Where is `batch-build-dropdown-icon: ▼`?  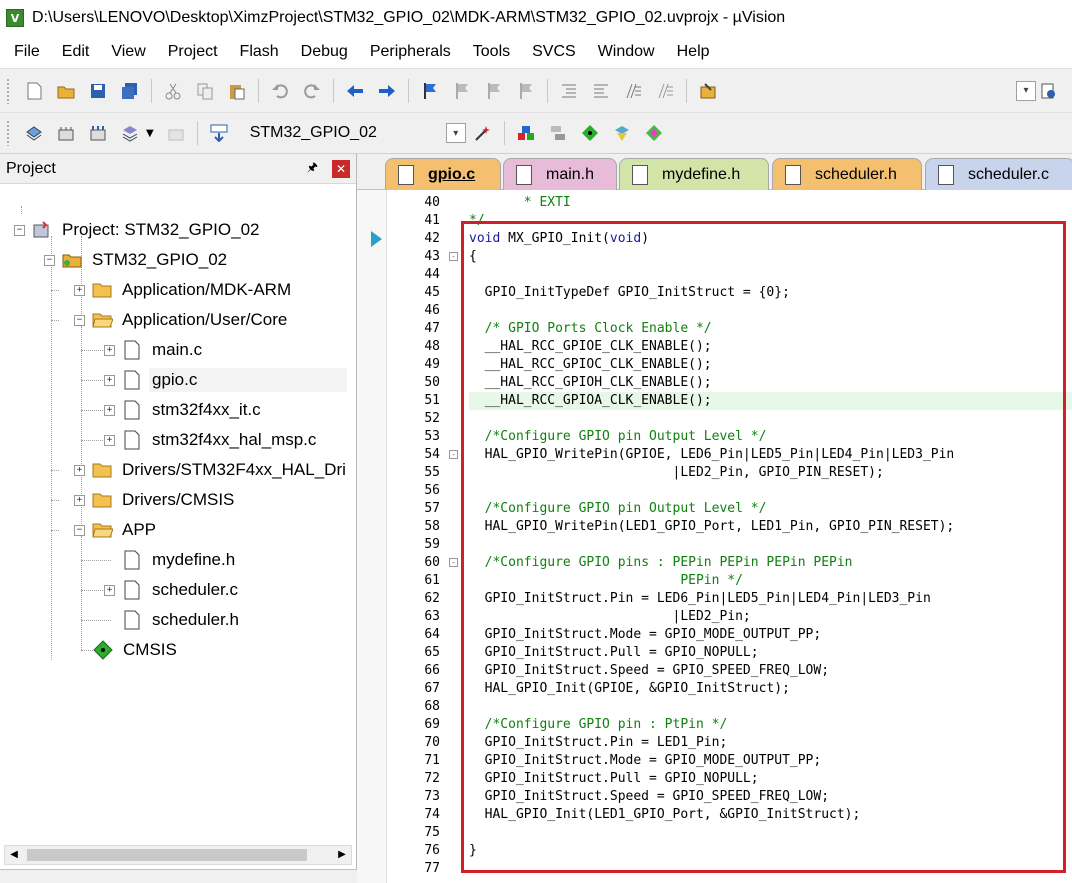
batch-build-dropdown-icon: ▼ is located at coordinates (150, 133).